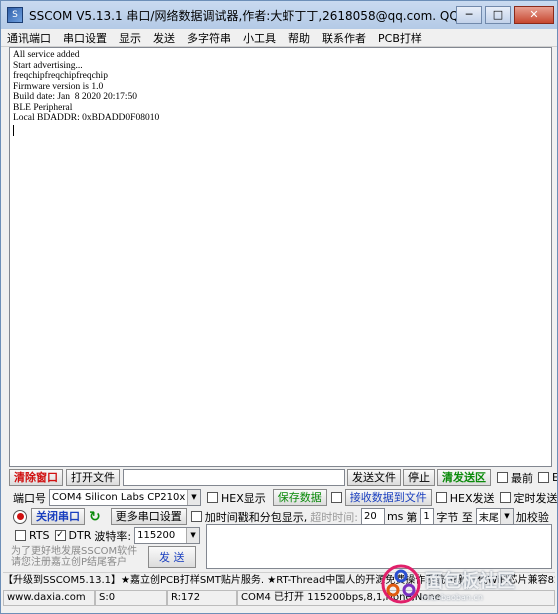  I want to click on dtr-label: DTR, so click(80, 535).